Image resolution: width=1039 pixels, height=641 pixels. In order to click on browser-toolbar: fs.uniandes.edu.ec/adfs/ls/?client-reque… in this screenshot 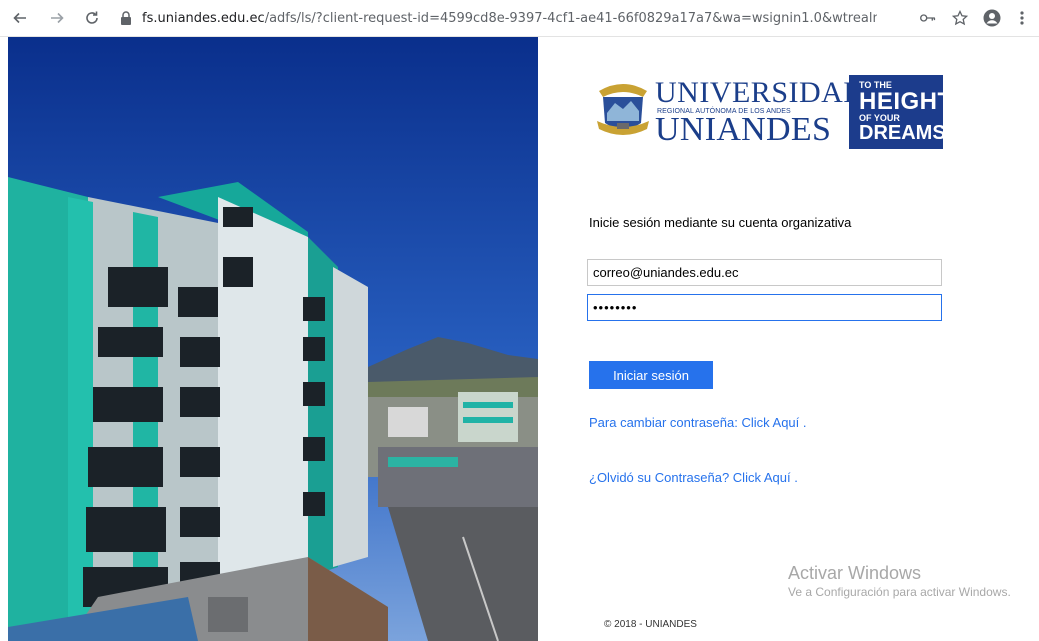, I will do `click(519, 18)`.